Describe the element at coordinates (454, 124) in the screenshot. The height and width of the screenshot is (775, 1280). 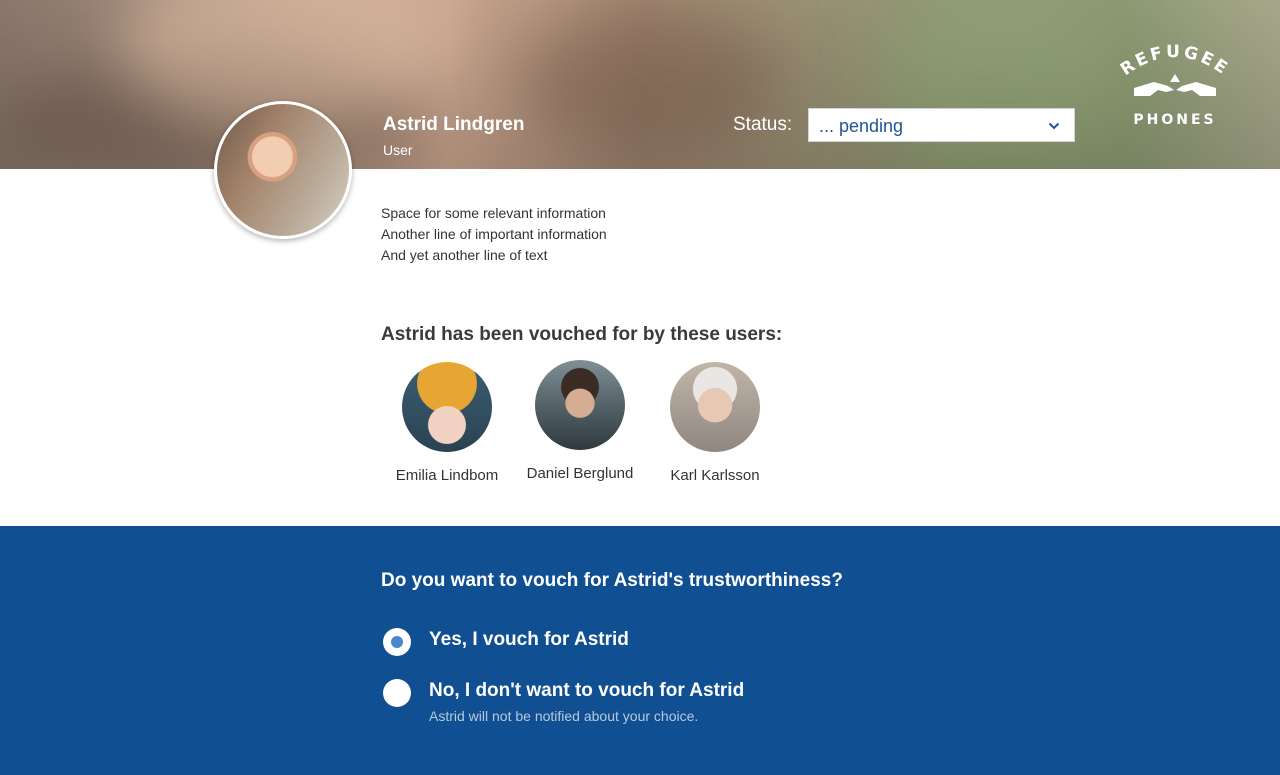
I see `user-name: Astrid Lindgren` at that location.